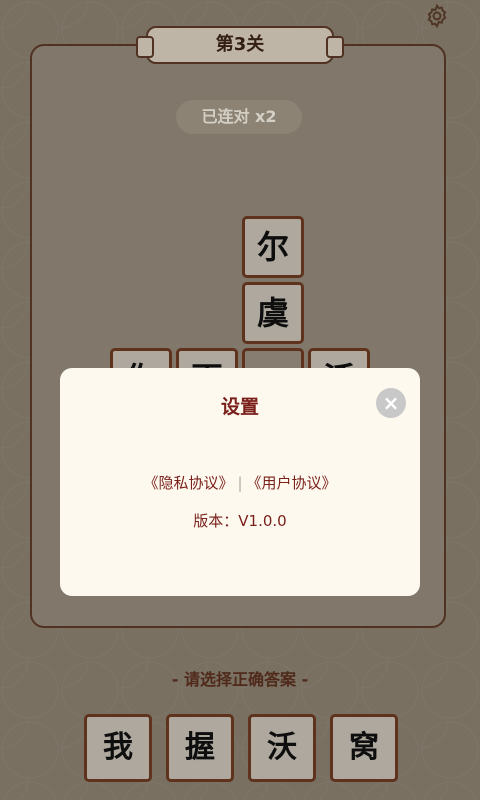 This screenshot has width=480, height=800. What do you see at coordinates (292, 483) in the screenshot?
I see `user-agreement-link: 《用户协议》` at bounding box center [292, 483].